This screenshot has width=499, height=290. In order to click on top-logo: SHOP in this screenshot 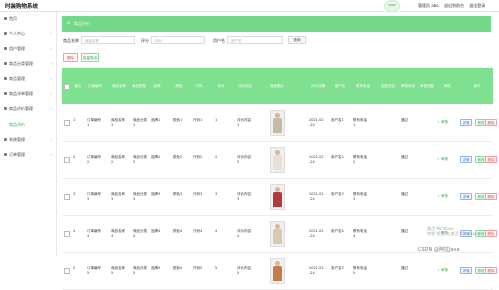, I will do `click(392, 6)`.